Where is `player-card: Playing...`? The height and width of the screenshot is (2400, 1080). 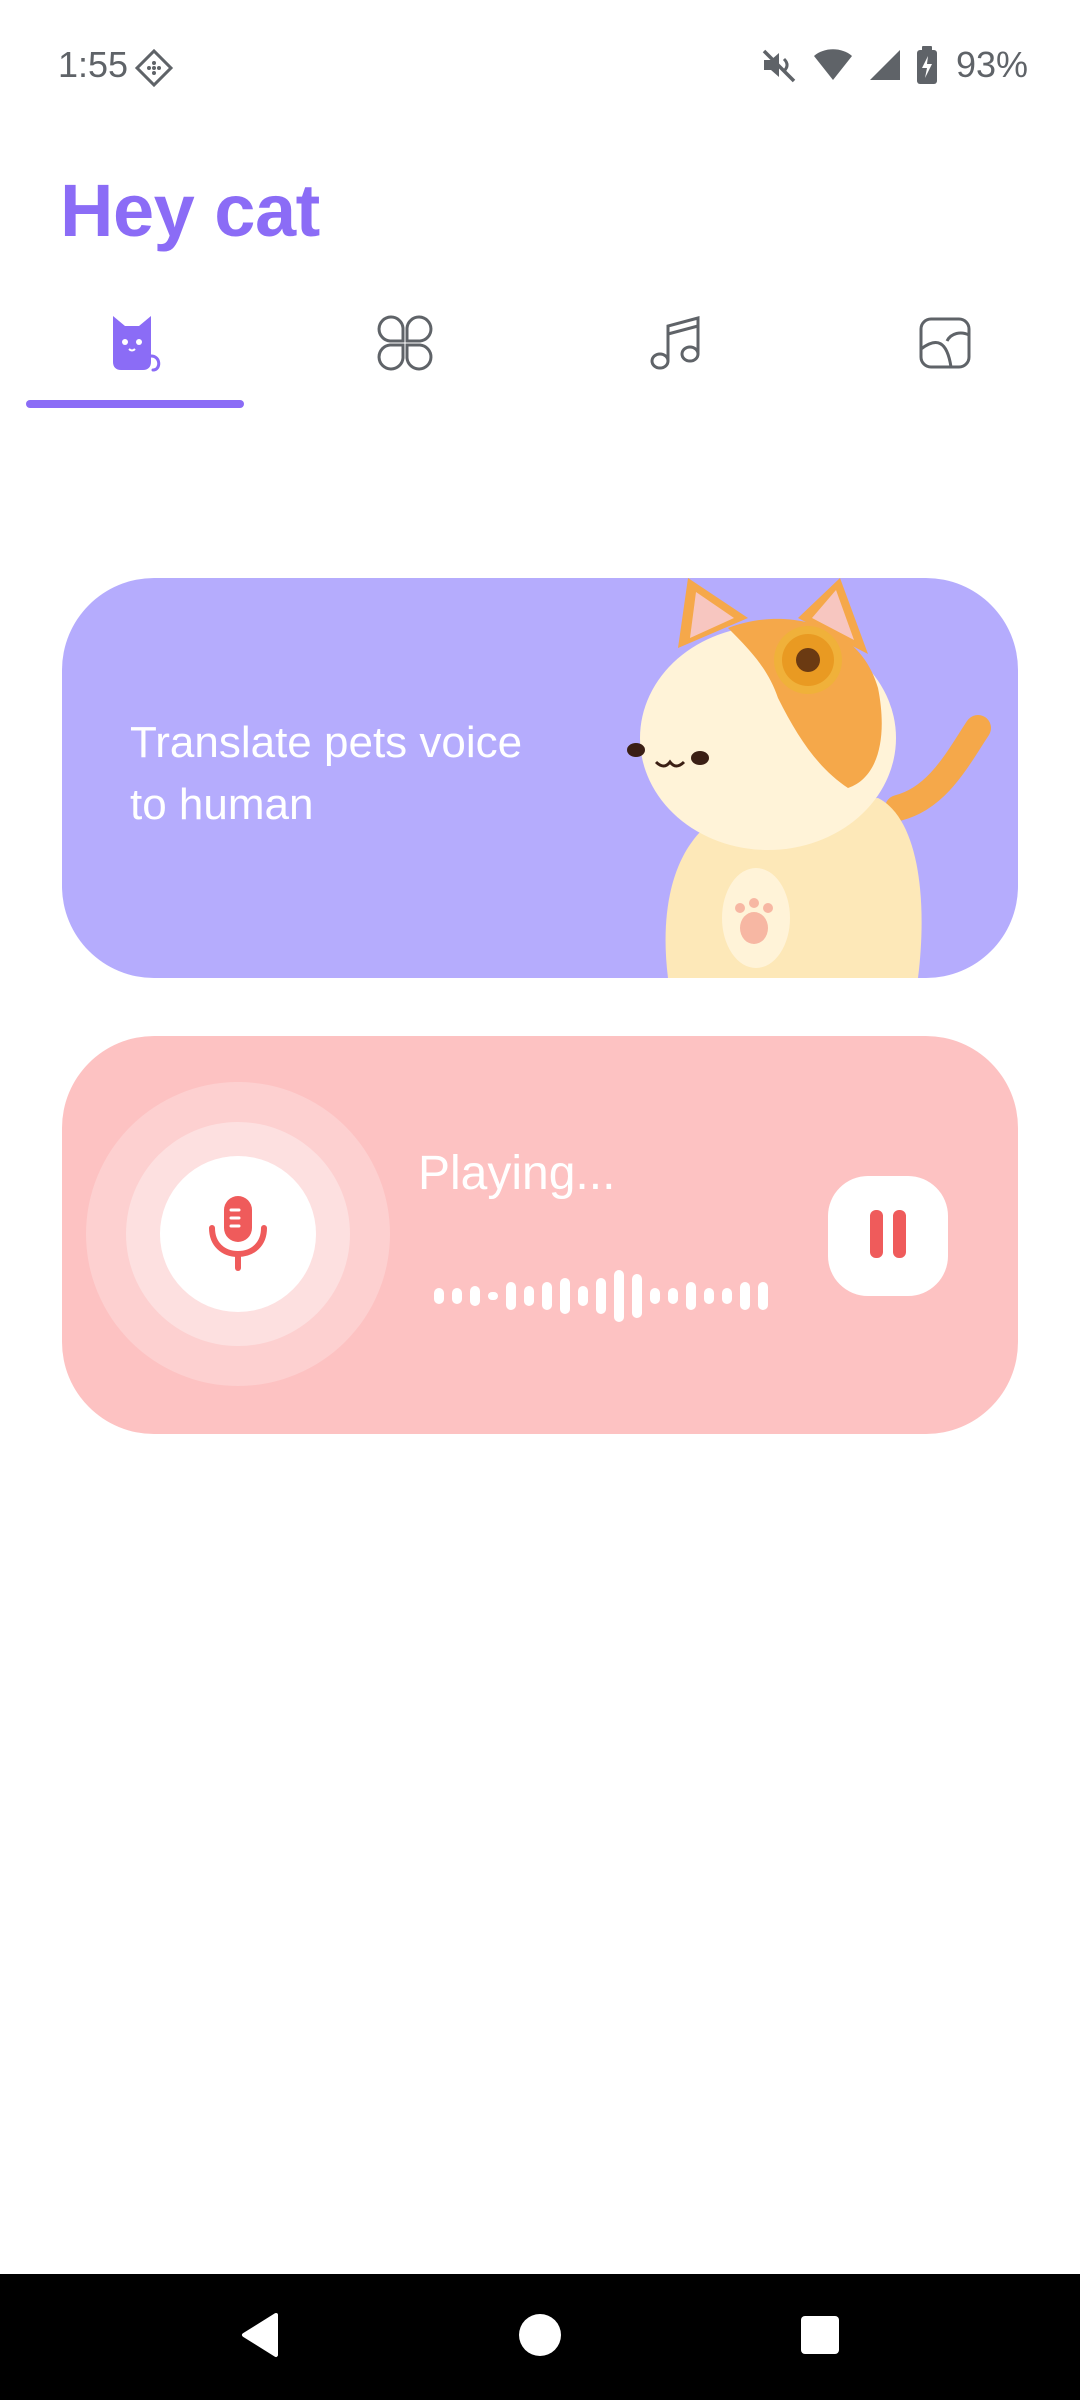
player-card: Playing... is located at coordinates (540, 1235).